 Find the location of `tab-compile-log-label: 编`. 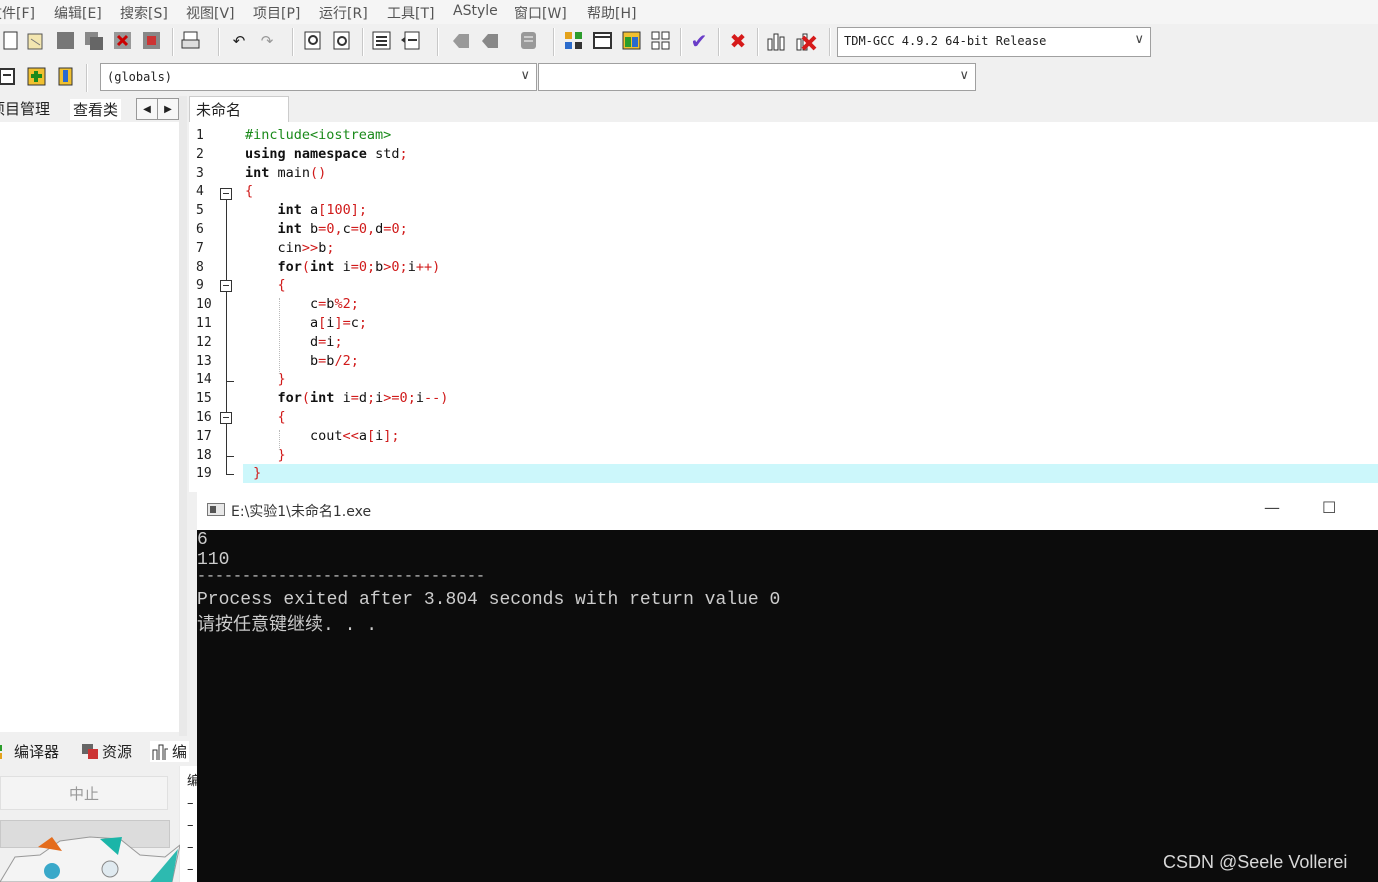

tab-compile-log-label: 编 is located at coordinates (180, 752).